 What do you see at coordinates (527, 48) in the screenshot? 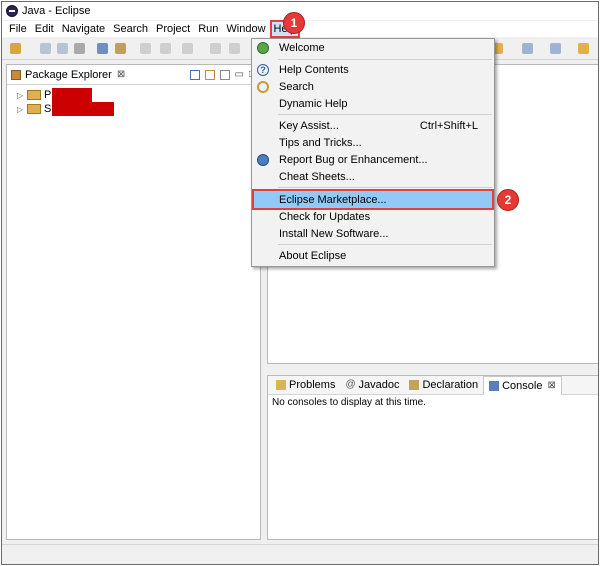
I see `annotation-icon` at bounding box center [527, 48].